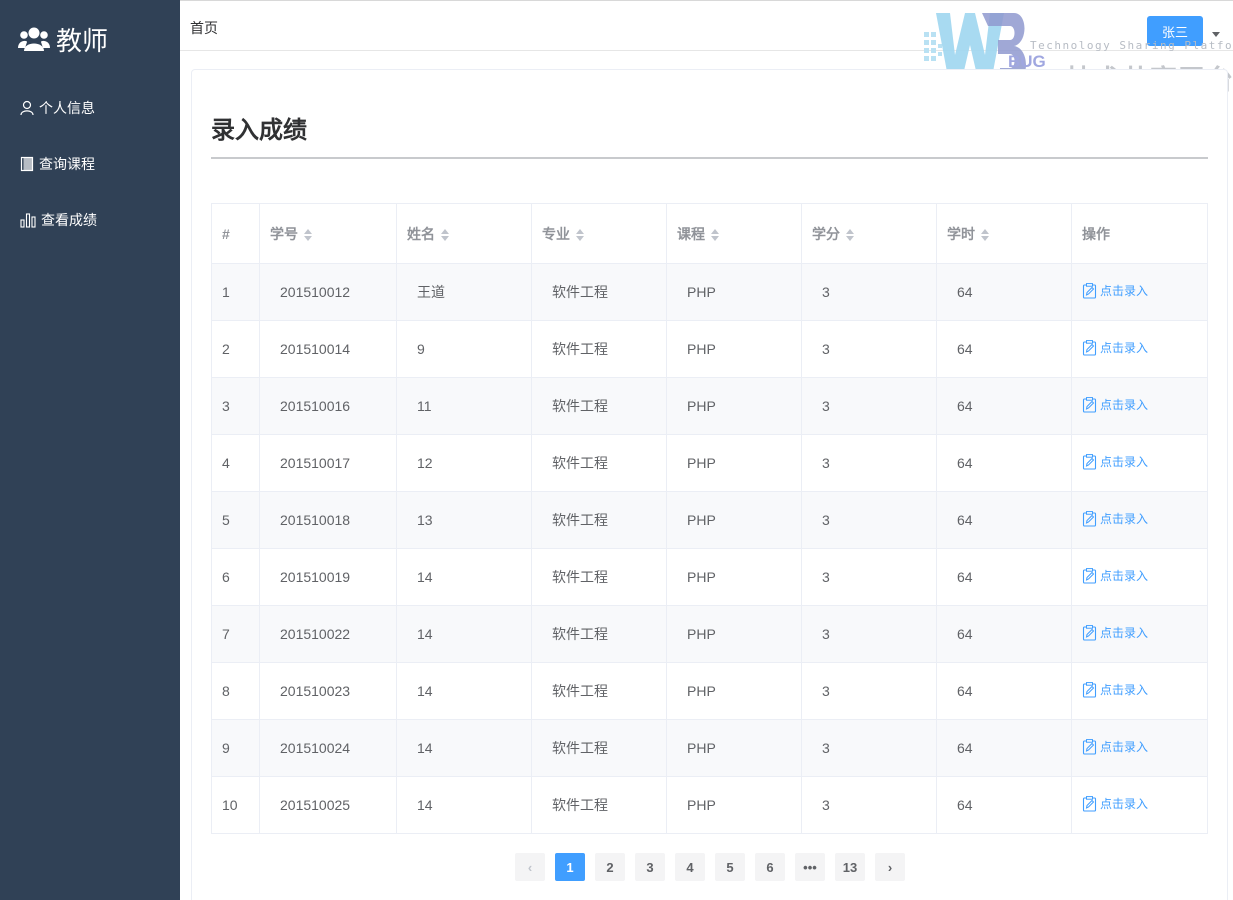 The width and height of the screenshot is (1233, 900). Describe the element at coordinates (730, 867) in the screenshot. I see `pagination-page-5: 5` at that location.